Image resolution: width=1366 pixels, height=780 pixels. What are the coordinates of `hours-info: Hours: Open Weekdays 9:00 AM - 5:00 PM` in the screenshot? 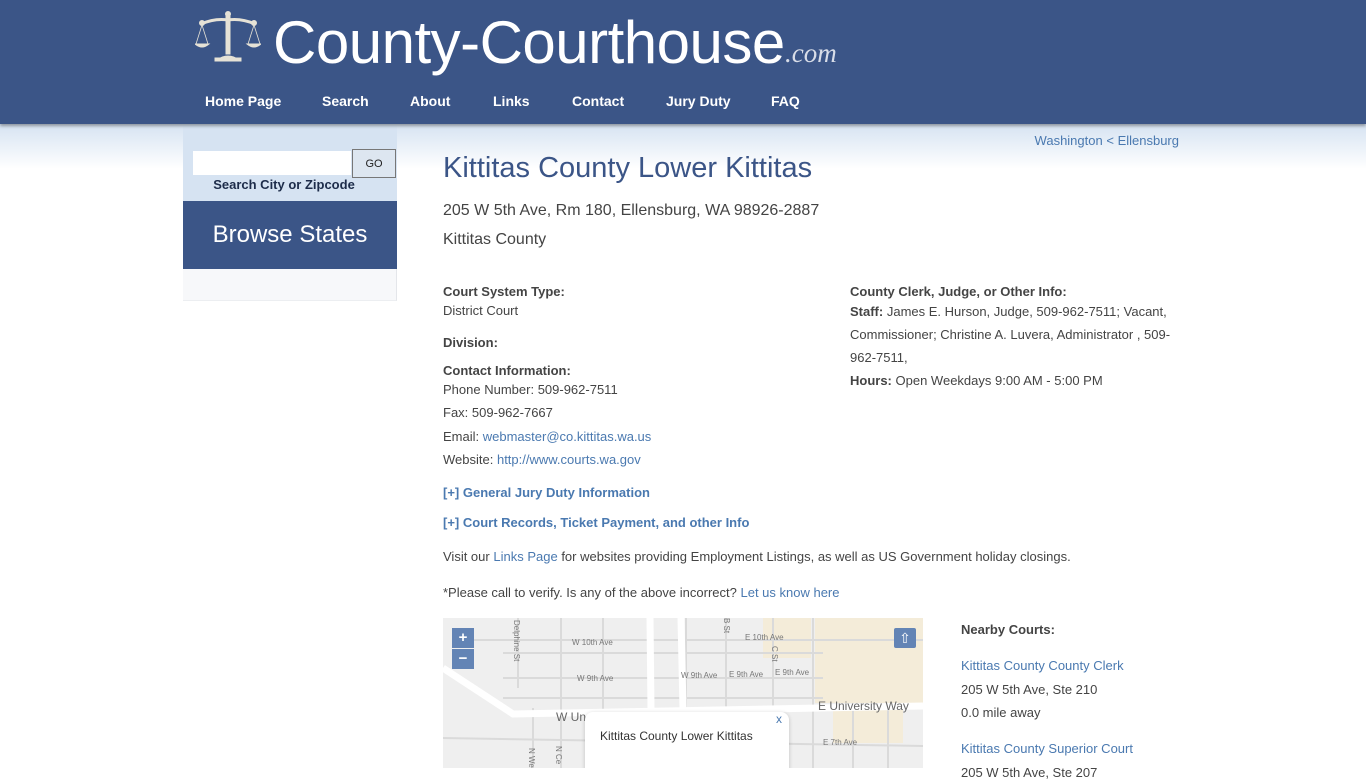 It's located at (1015, 380).